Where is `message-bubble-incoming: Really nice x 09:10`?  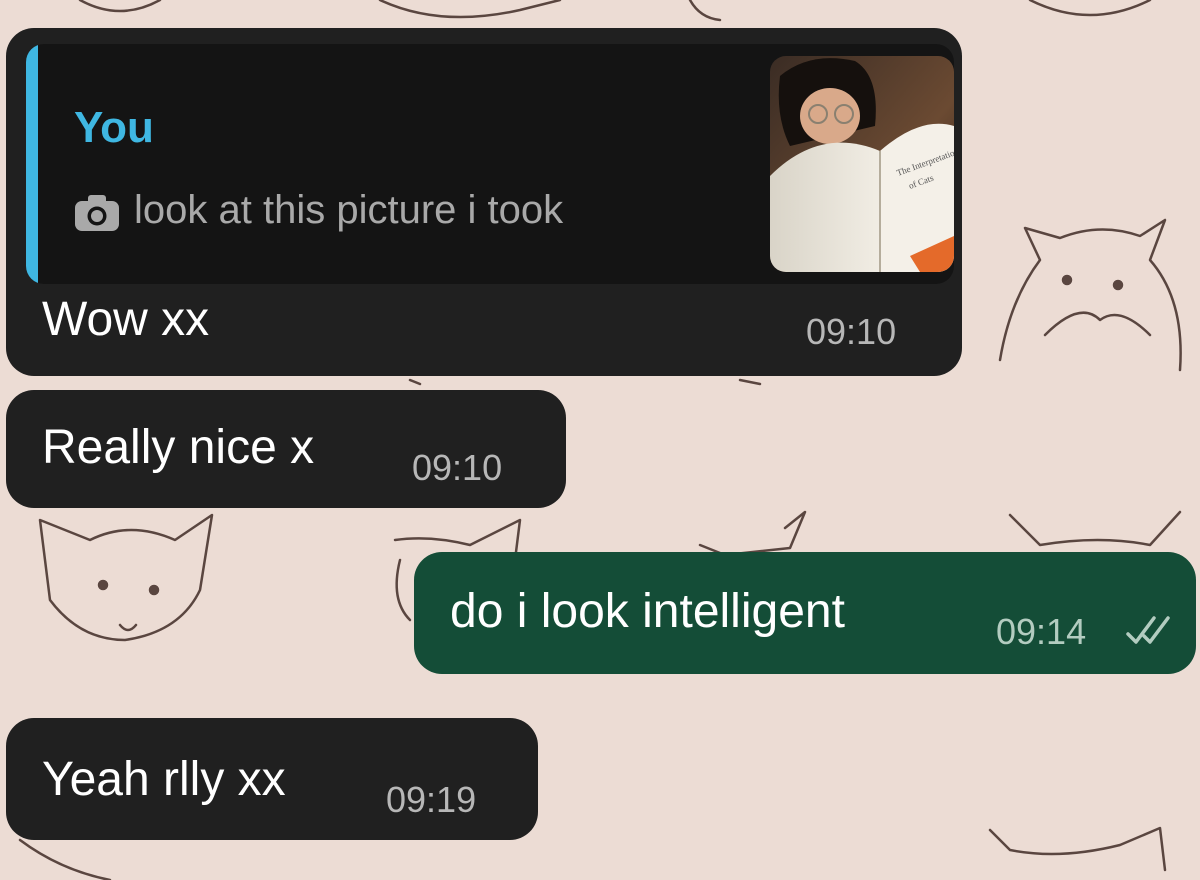 message-bubble-incoming: Really nice x 09:10 is located at coordinates (286, 449).